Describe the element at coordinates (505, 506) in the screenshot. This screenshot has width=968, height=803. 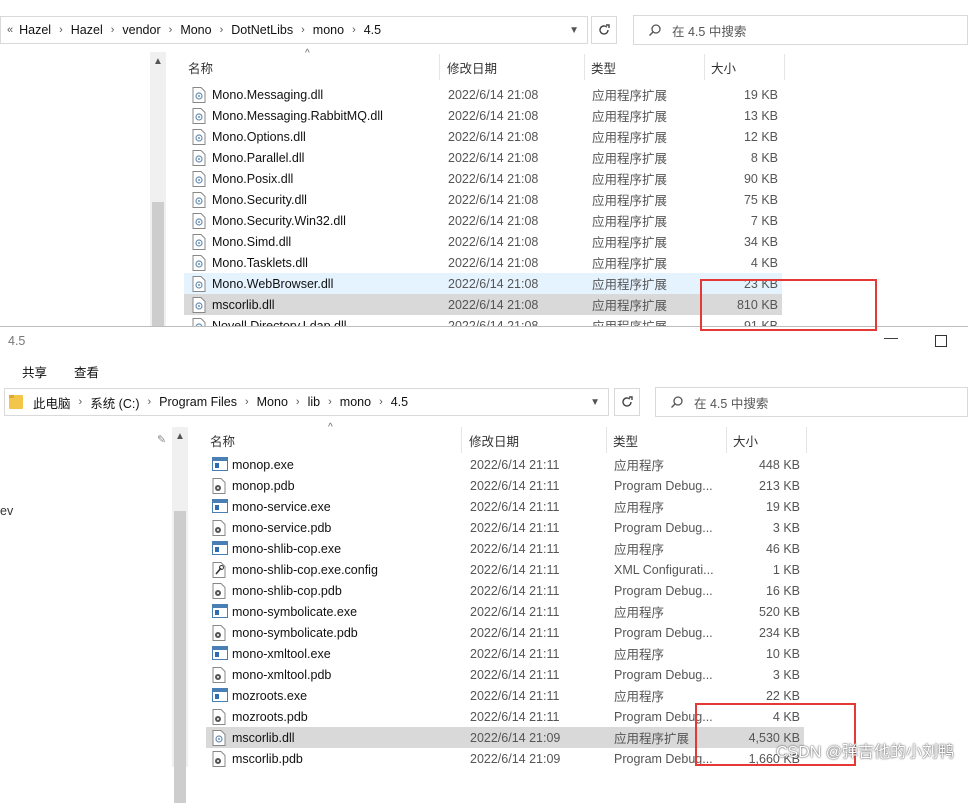
I see `file-row: mono-service.exe 2022/6/14 21:11 应用程序 19 KB` at that location.